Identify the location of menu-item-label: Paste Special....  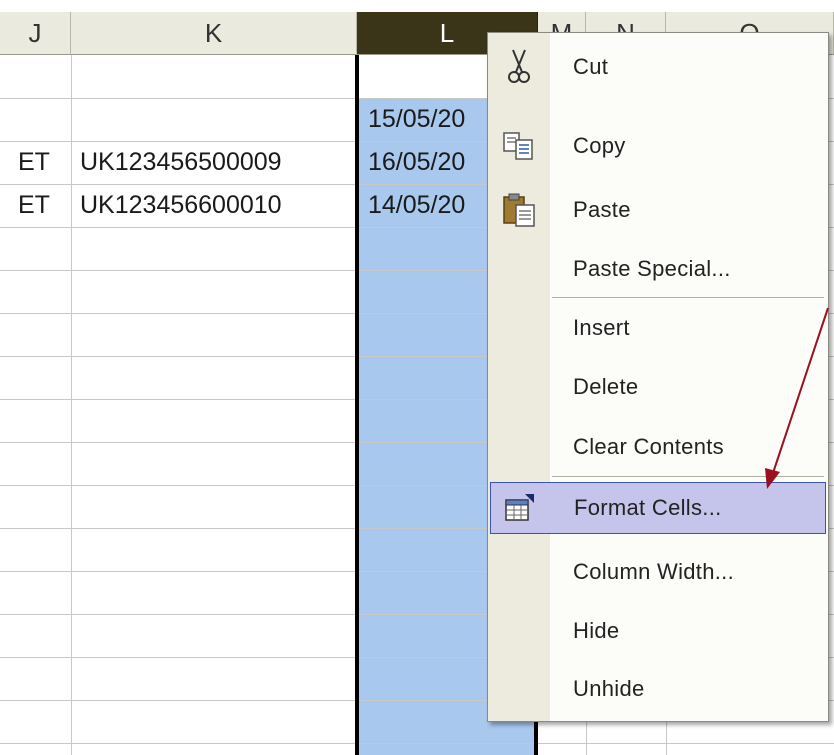
(652, 268).